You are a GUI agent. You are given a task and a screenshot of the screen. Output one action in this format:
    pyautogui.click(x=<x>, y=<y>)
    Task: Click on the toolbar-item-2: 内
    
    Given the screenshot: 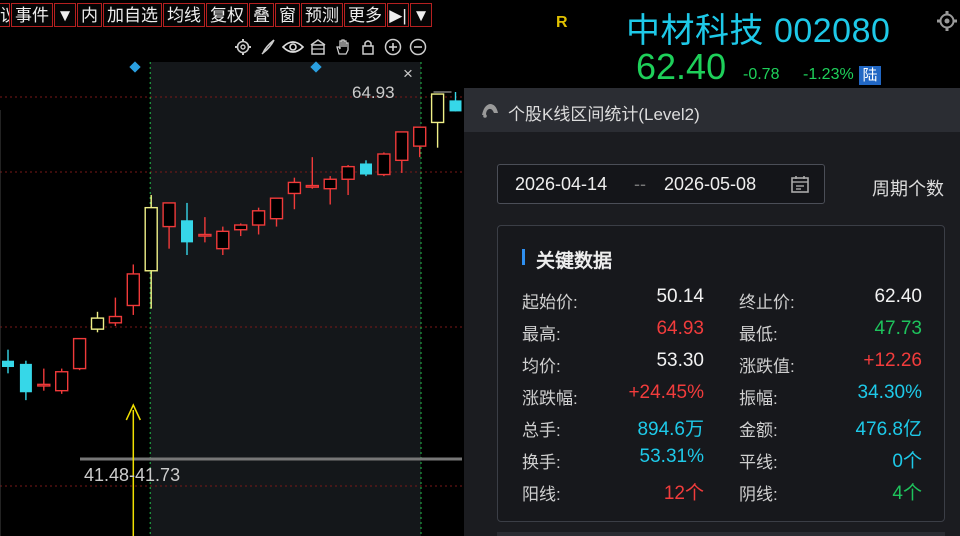 What is the action you would take?
    pyautogui.click(x=89, y=15)
    